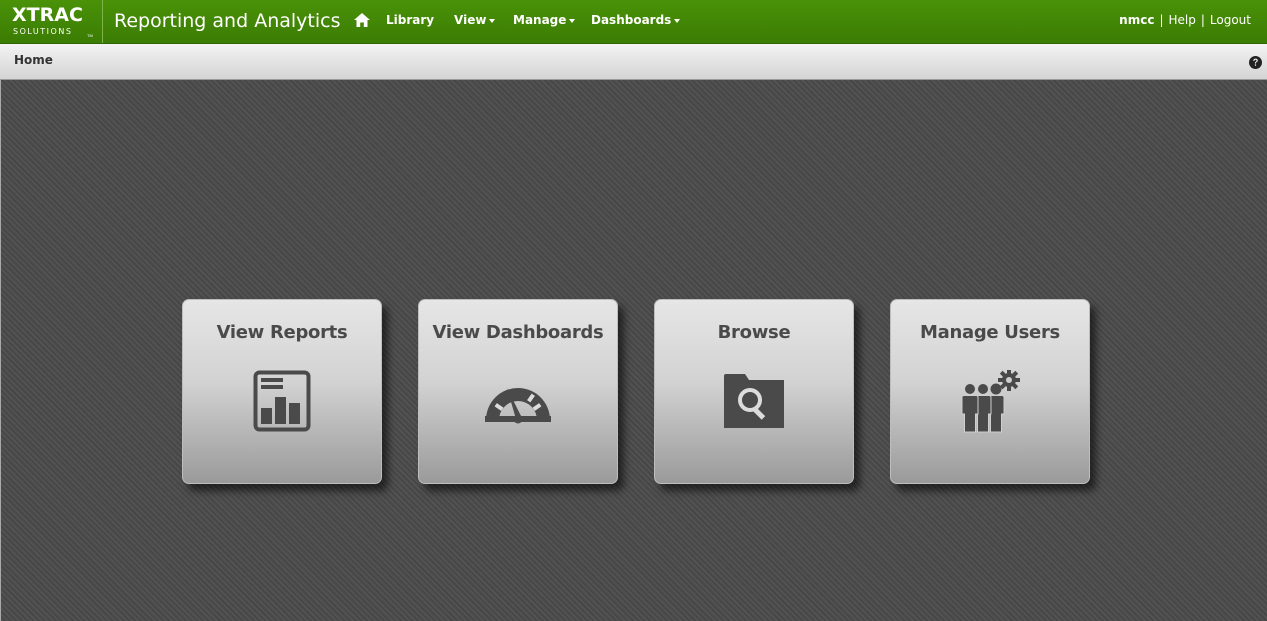 Image resolution: width=1267 pixels, height=621 pixels. I want to click on logo-subtitle: SOLUTIONS, so click(43, 31).